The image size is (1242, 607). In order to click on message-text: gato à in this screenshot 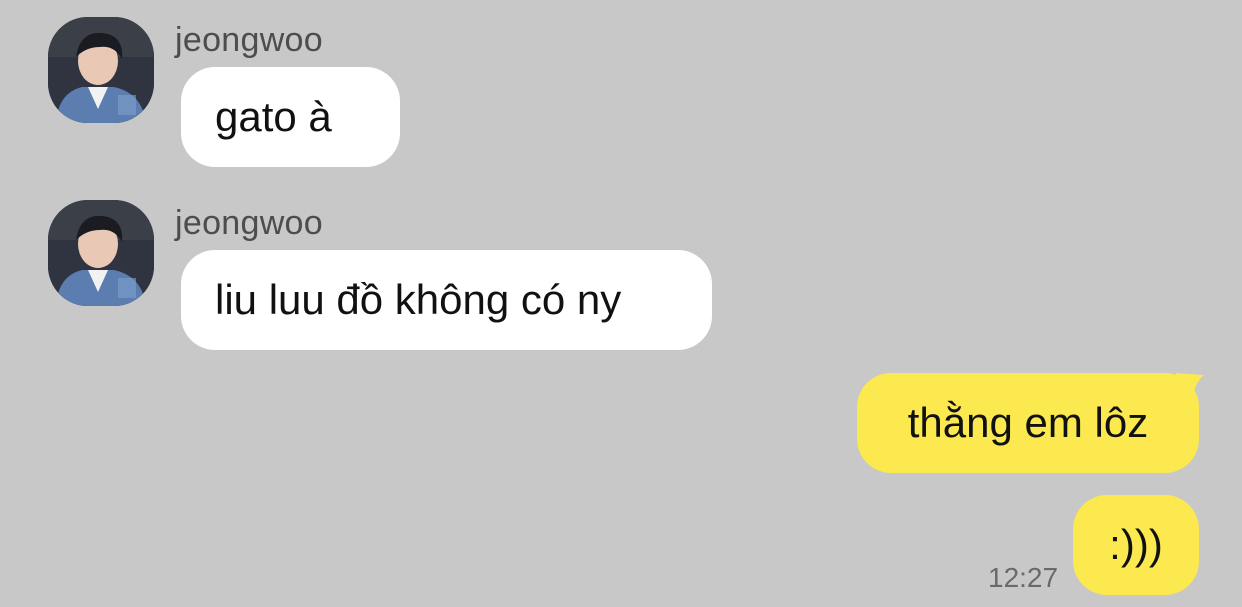, I will do `click(273, 116)`.